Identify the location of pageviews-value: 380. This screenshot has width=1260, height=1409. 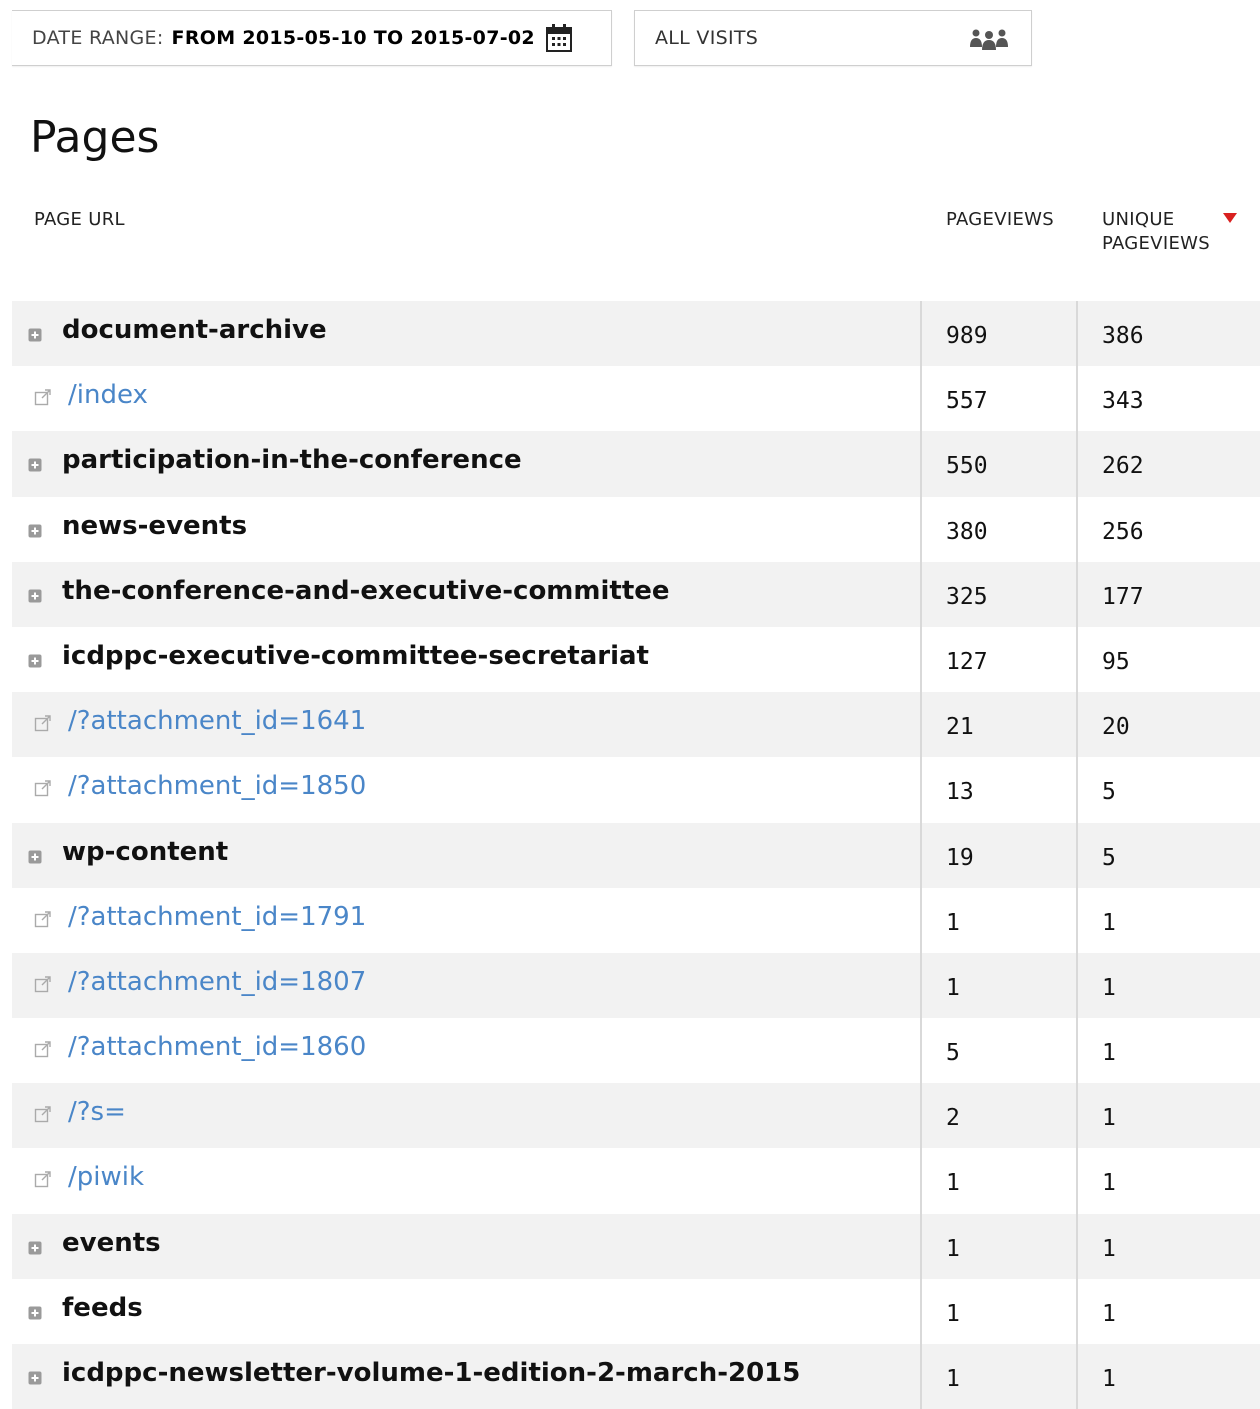
(967, 531).